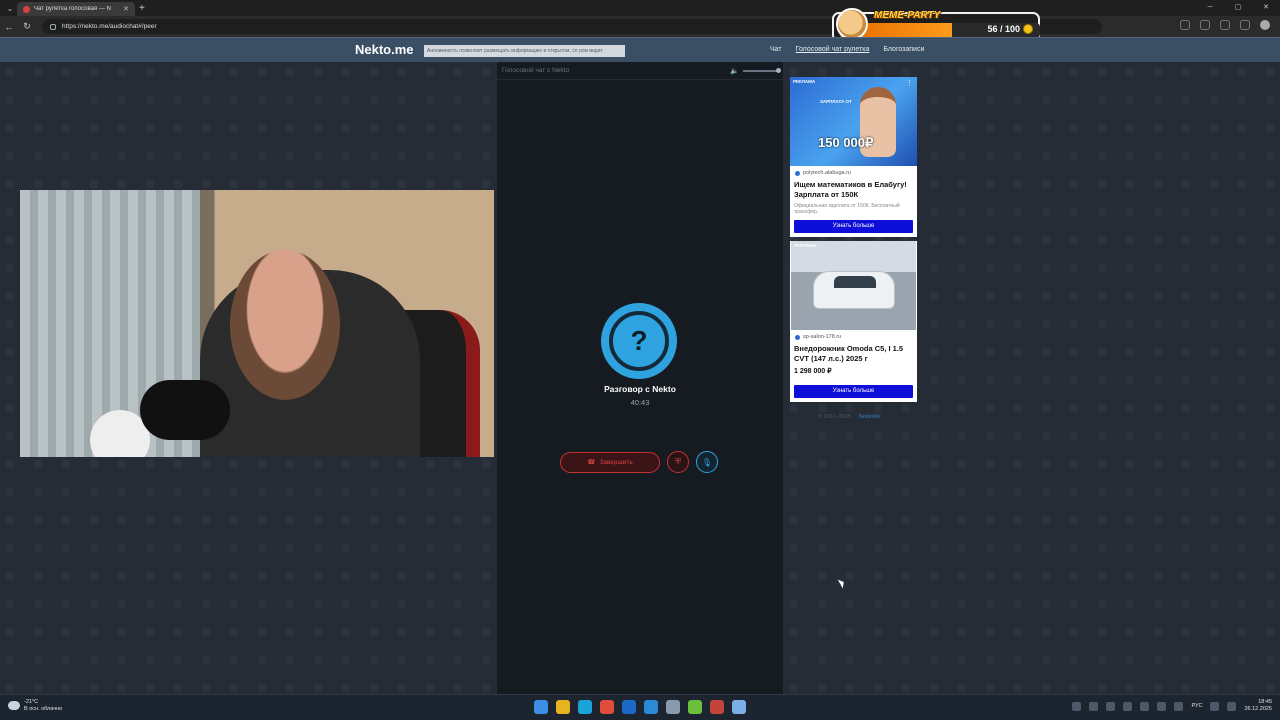  What do you see at coordinates (836, 101) in the screenshot?
I see `ad-salary-caption: ЗАРПЛАТА ОТ` at bounding box center [836, 101].